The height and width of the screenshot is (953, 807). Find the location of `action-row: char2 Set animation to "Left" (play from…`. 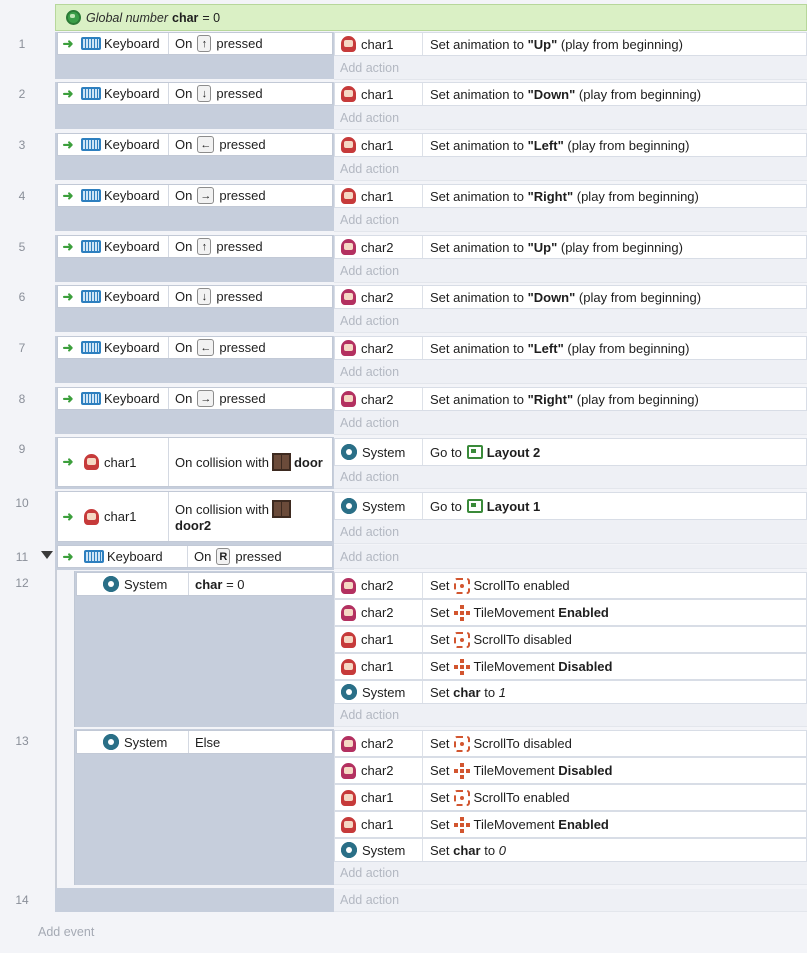

action-row: char2 Set animation to "Left" (play from… is located at coordinates (570, 348).